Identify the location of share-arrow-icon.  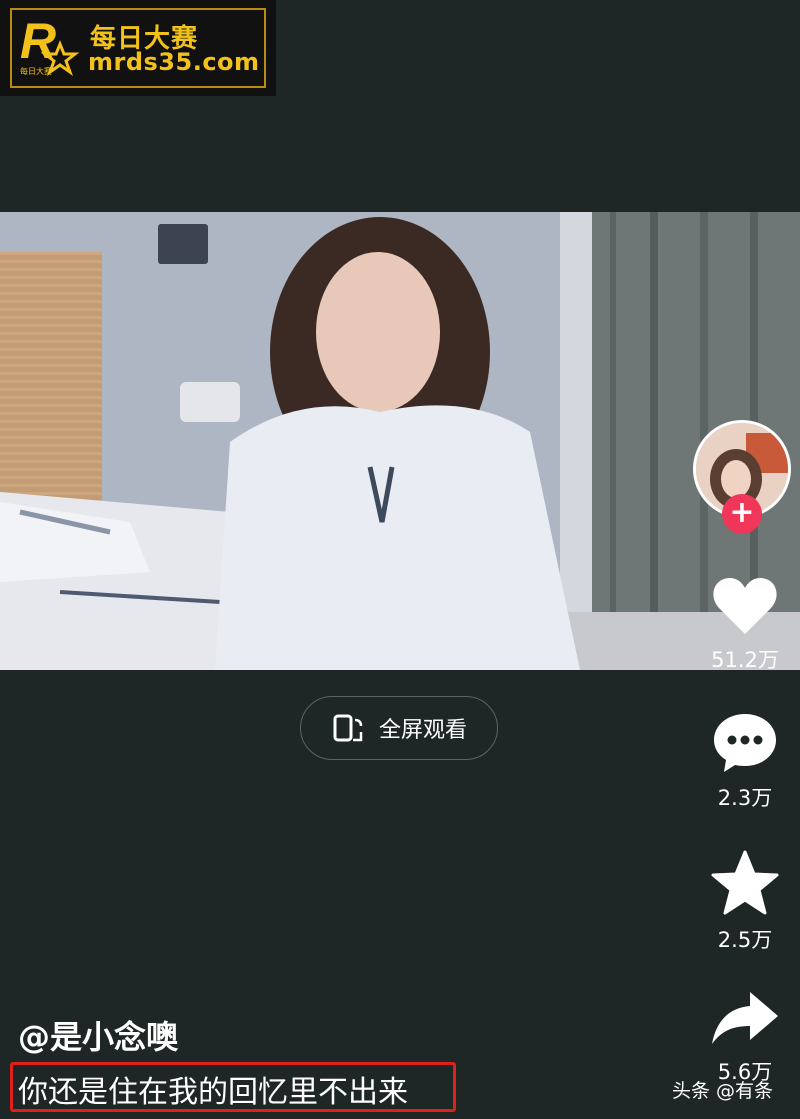
(745, 1018).